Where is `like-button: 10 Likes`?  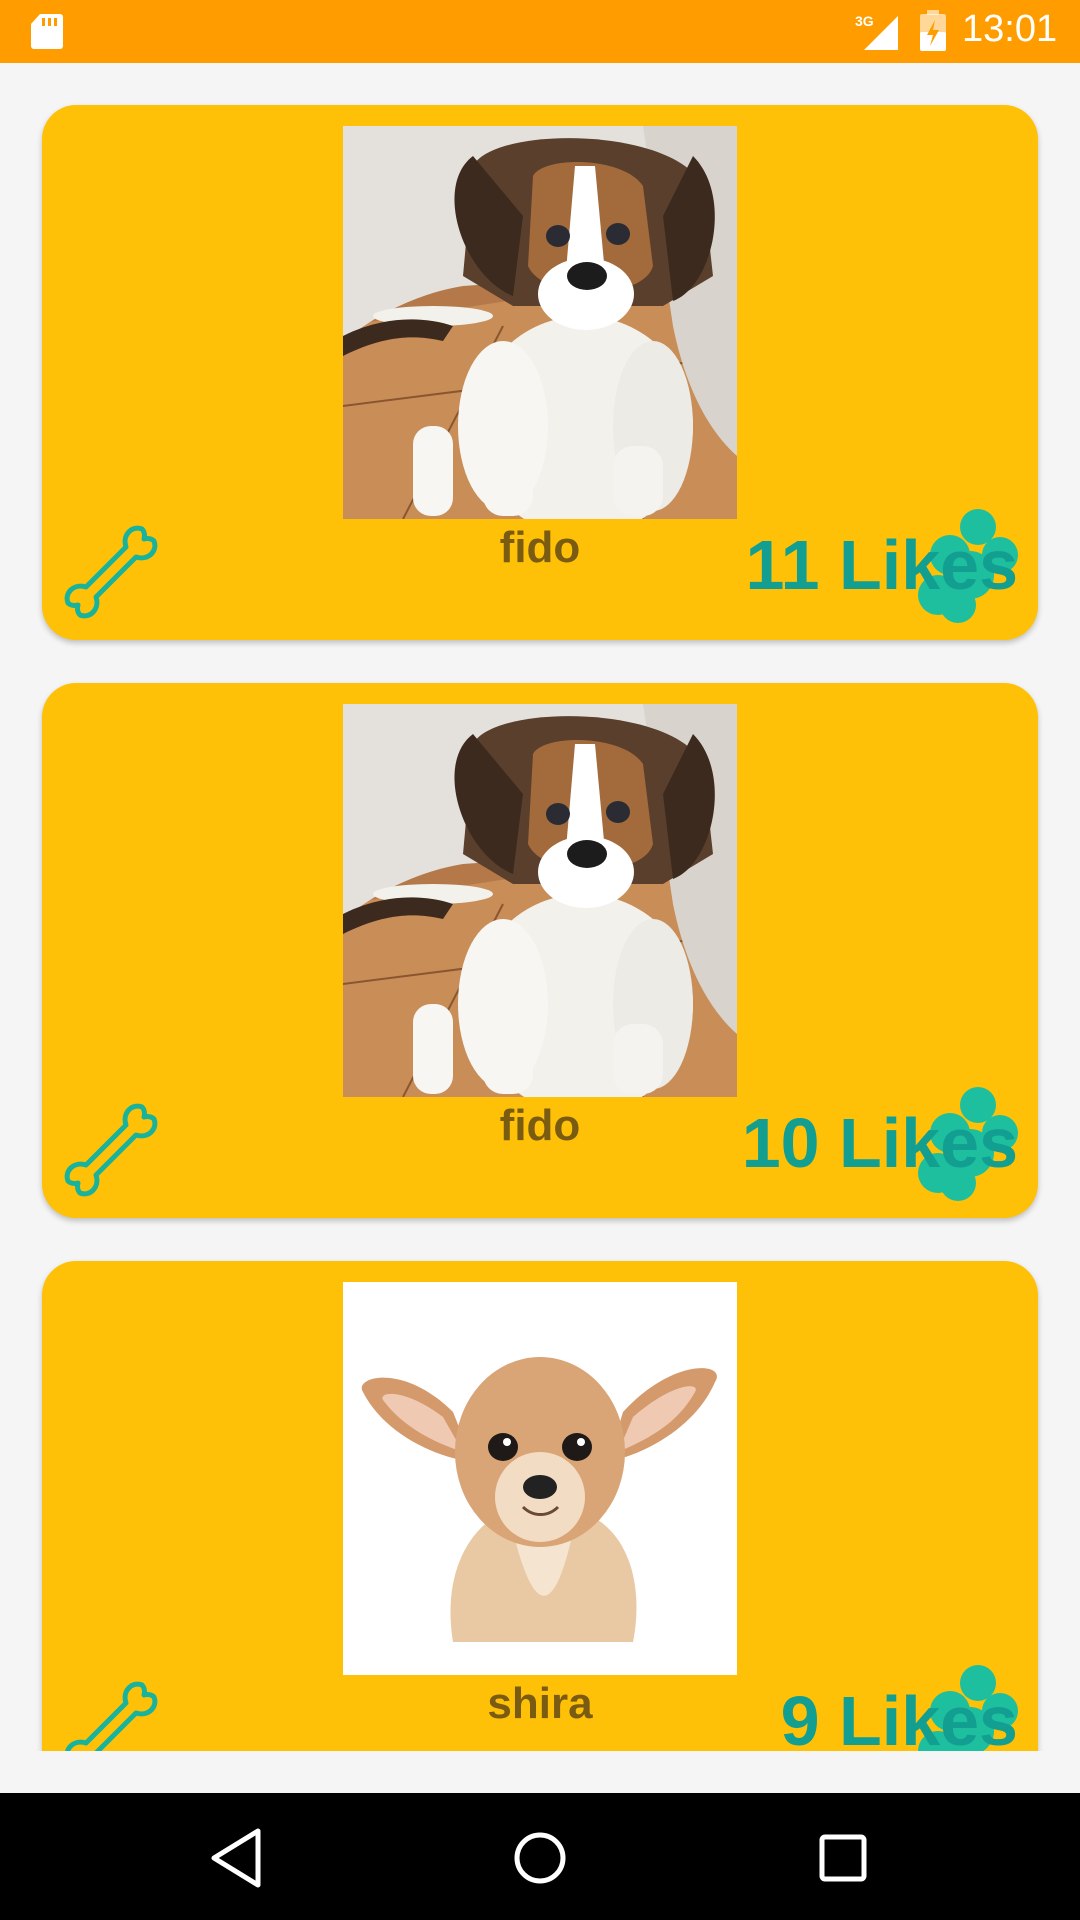
like-button: 10 Likes is located at coordinates (868, 1143).